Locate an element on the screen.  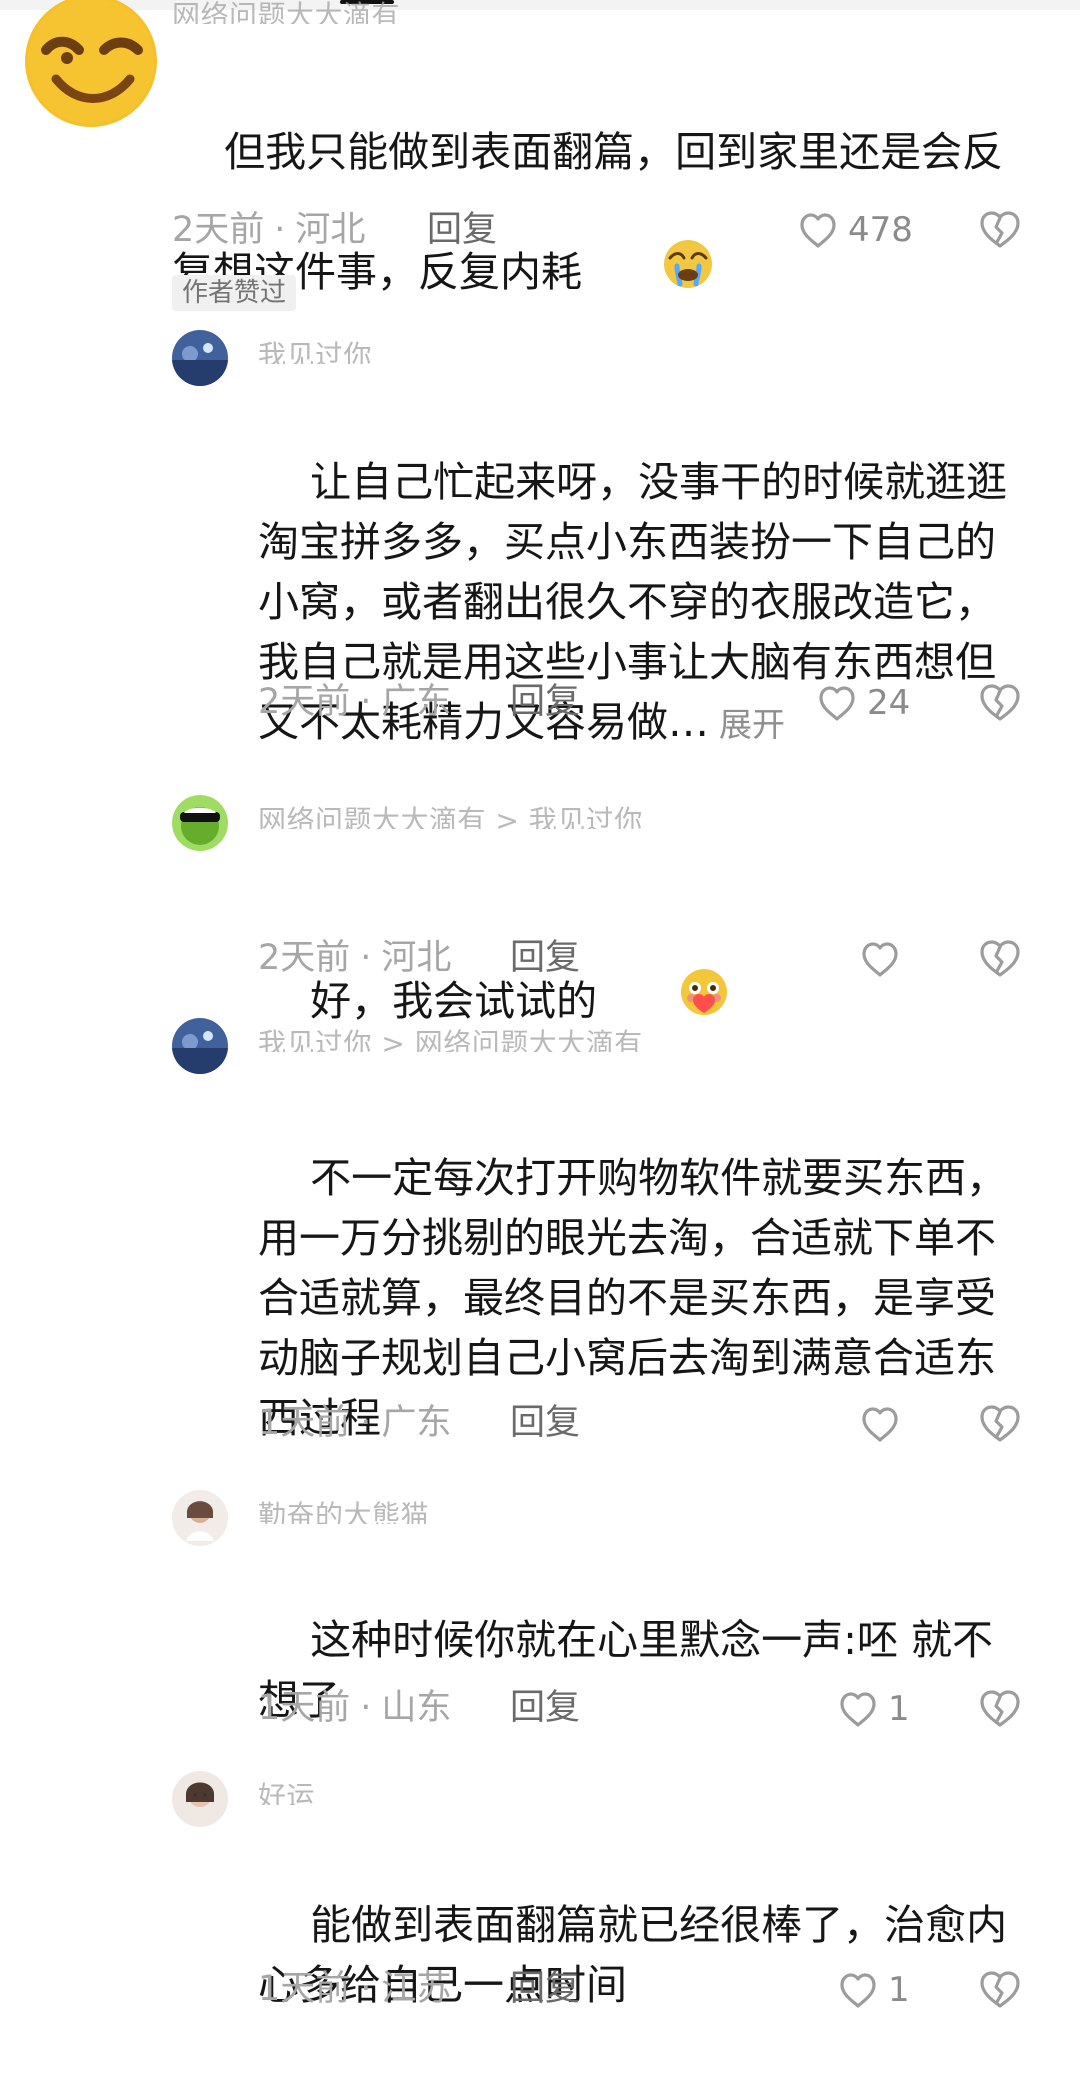
comment-author: 好运 is located at coordinates (318, 1793).